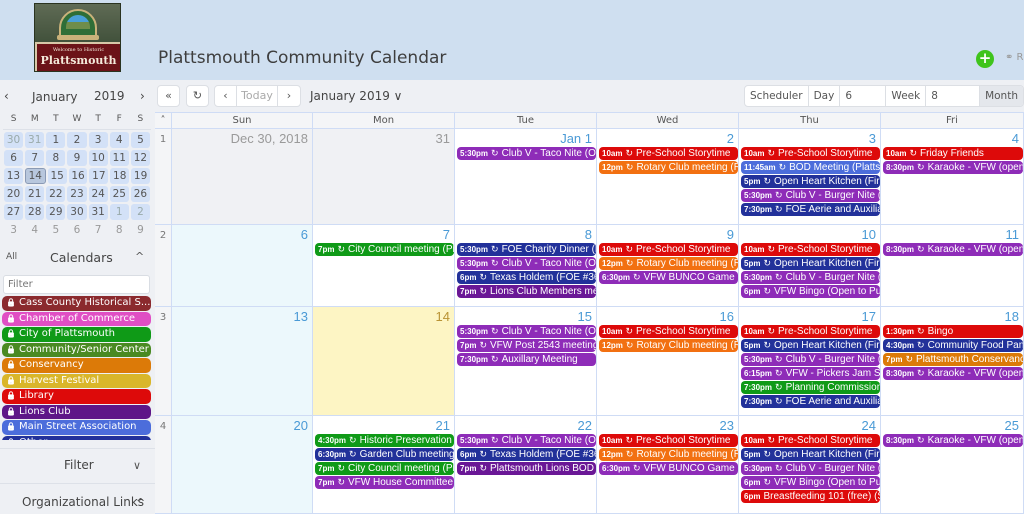 The height and width of the screenshot is (514, 1024). What do you see at coordinates (76, 380) in the screenshot?
I see `calendar-item: 🔒 Harvest Festival` at bounding box center [76, 380].